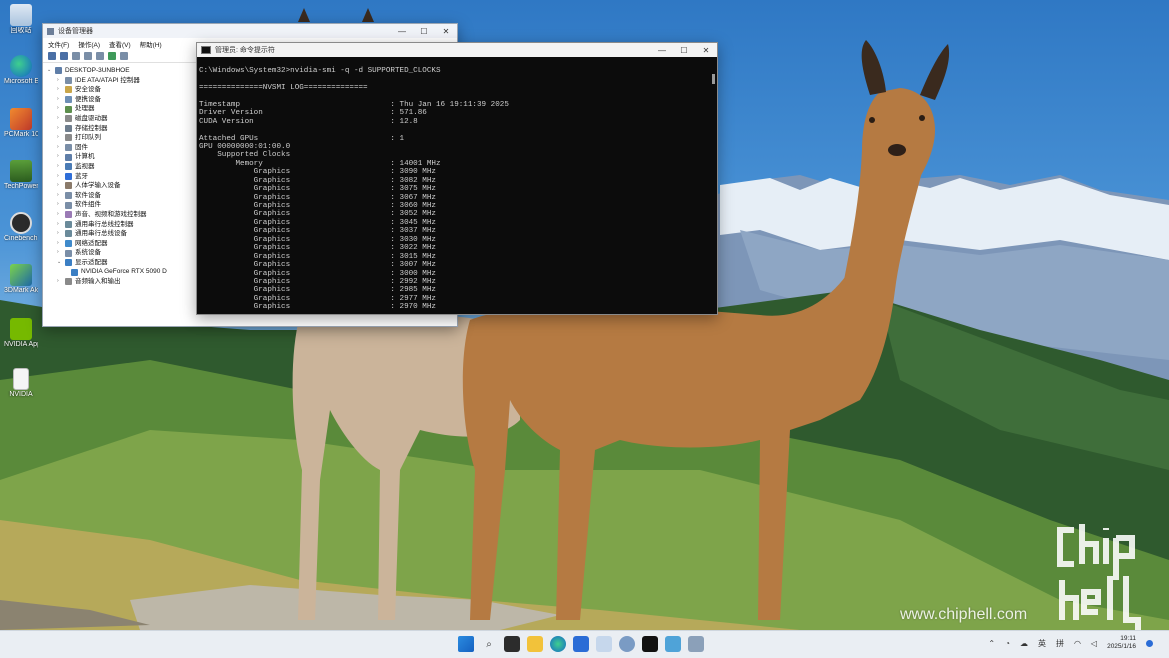  I want to click on desktop-icon-recycle-bin: 回收站, so click(21, 19).